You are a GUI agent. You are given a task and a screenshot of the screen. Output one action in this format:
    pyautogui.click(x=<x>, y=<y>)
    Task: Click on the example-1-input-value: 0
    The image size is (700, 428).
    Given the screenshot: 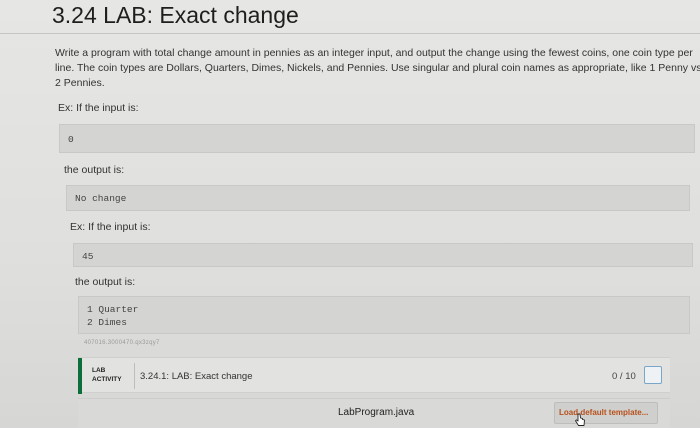 What is the action you would take?
    pyautogui.click(x=71, y=139)
    